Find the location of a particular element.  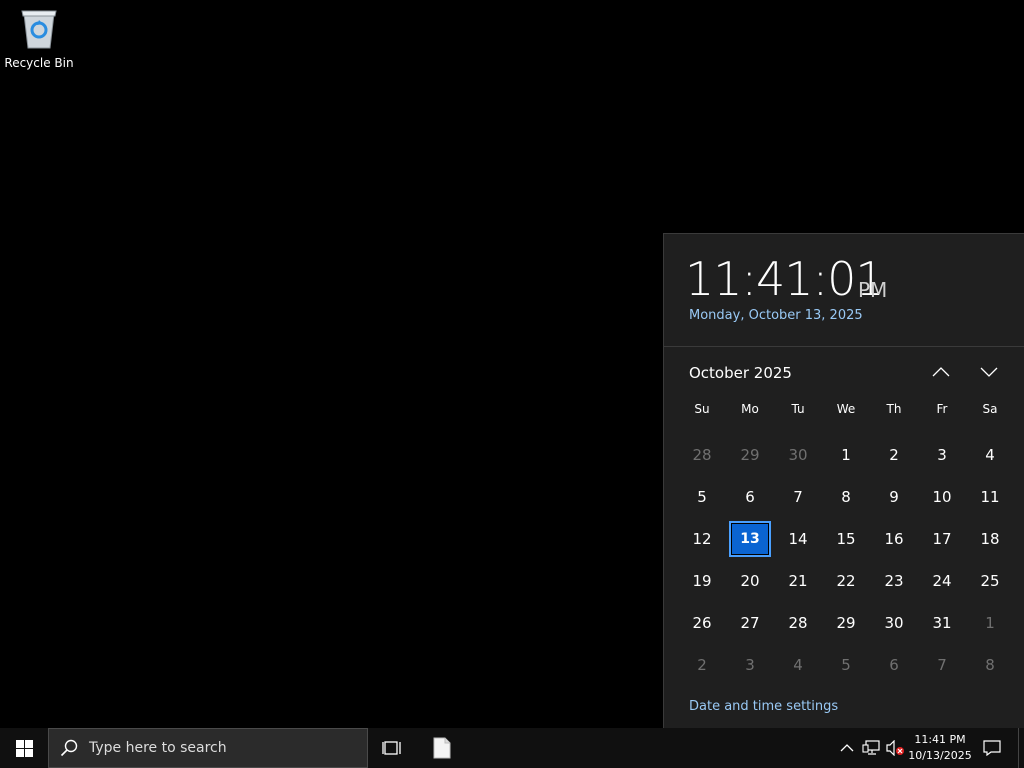

file-icon is located at coordinates (442, 748).